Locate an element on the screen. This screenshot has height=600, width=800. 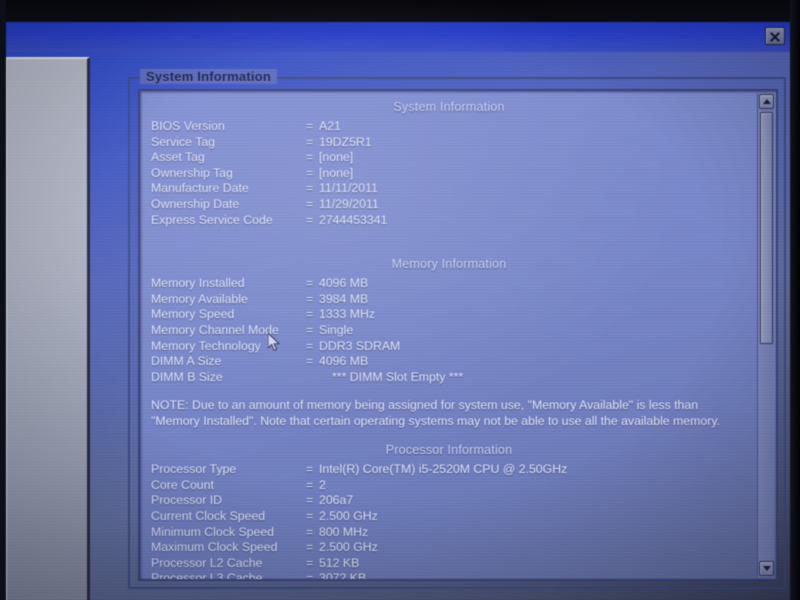
row-label: DIMM B Size is located at coordinates (187, 376).